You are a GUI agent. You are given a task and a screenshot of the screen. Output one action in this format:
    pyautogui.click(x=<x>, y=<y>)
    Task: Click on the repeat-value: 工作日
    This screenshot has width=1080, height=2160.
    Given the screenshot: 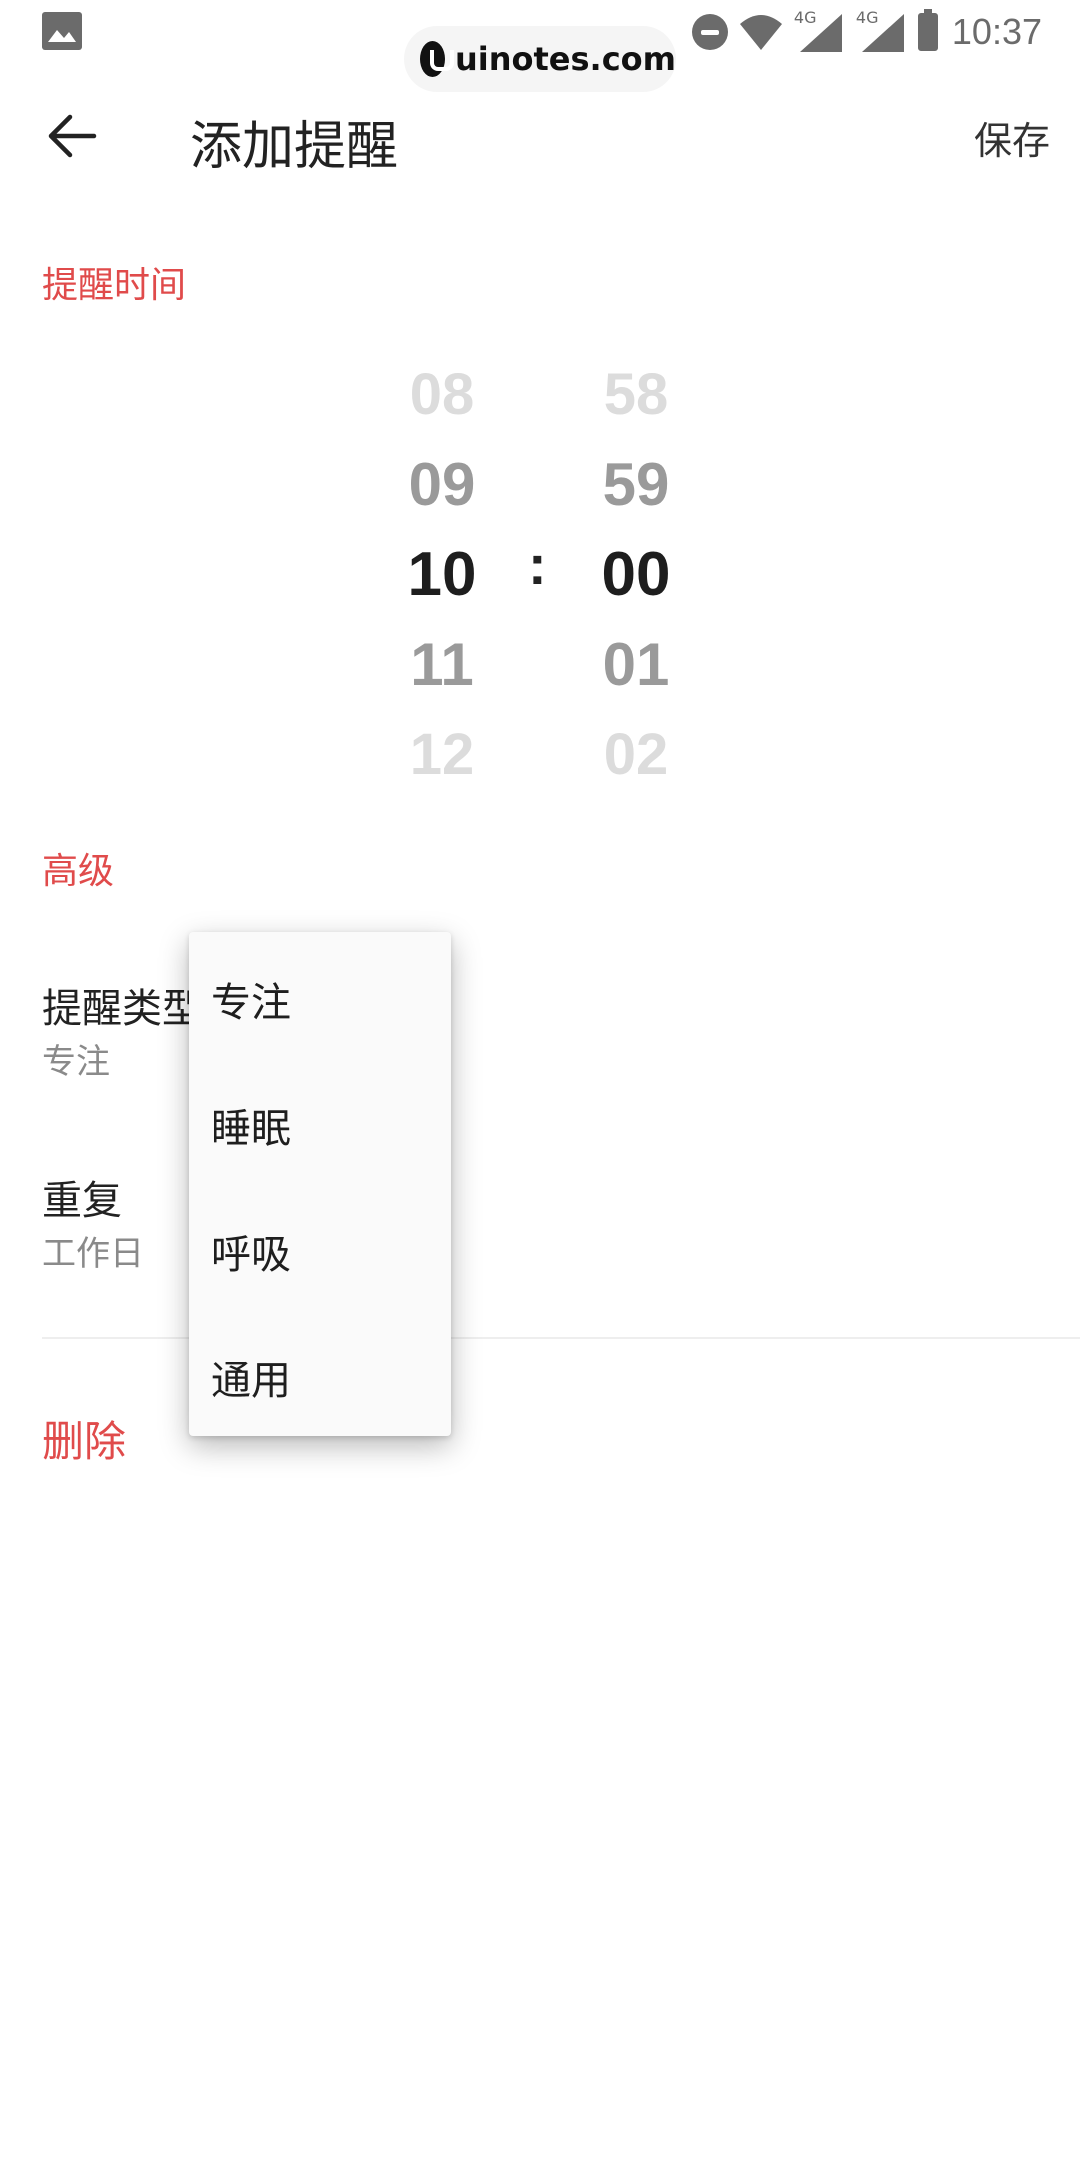 What is the action you would take?
    pyautogui.click(x=93, y=1254)
    